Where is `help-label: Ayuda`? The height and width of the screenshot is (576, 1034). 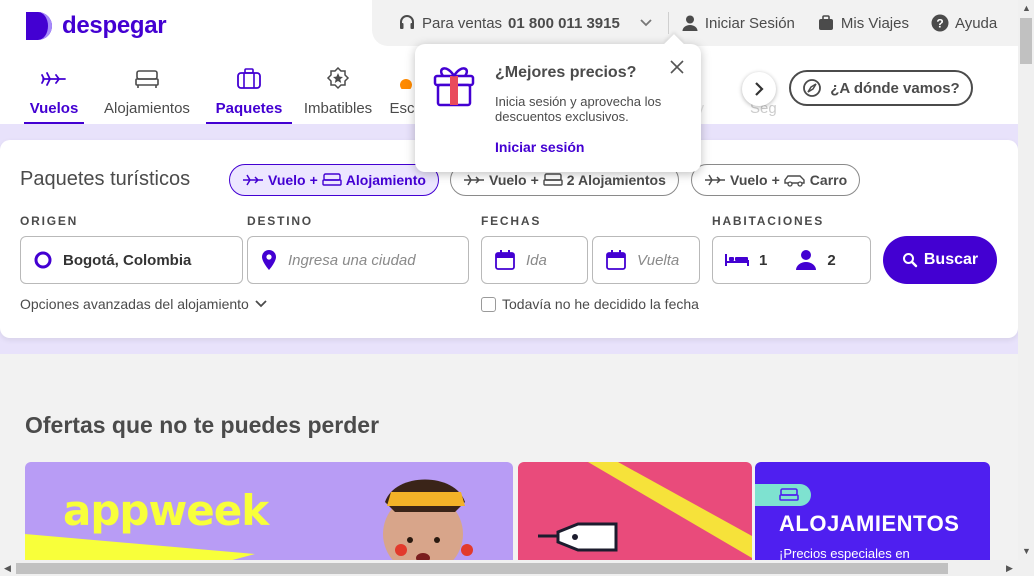
help-label: Ayuda is located at coordinates (976, 23).